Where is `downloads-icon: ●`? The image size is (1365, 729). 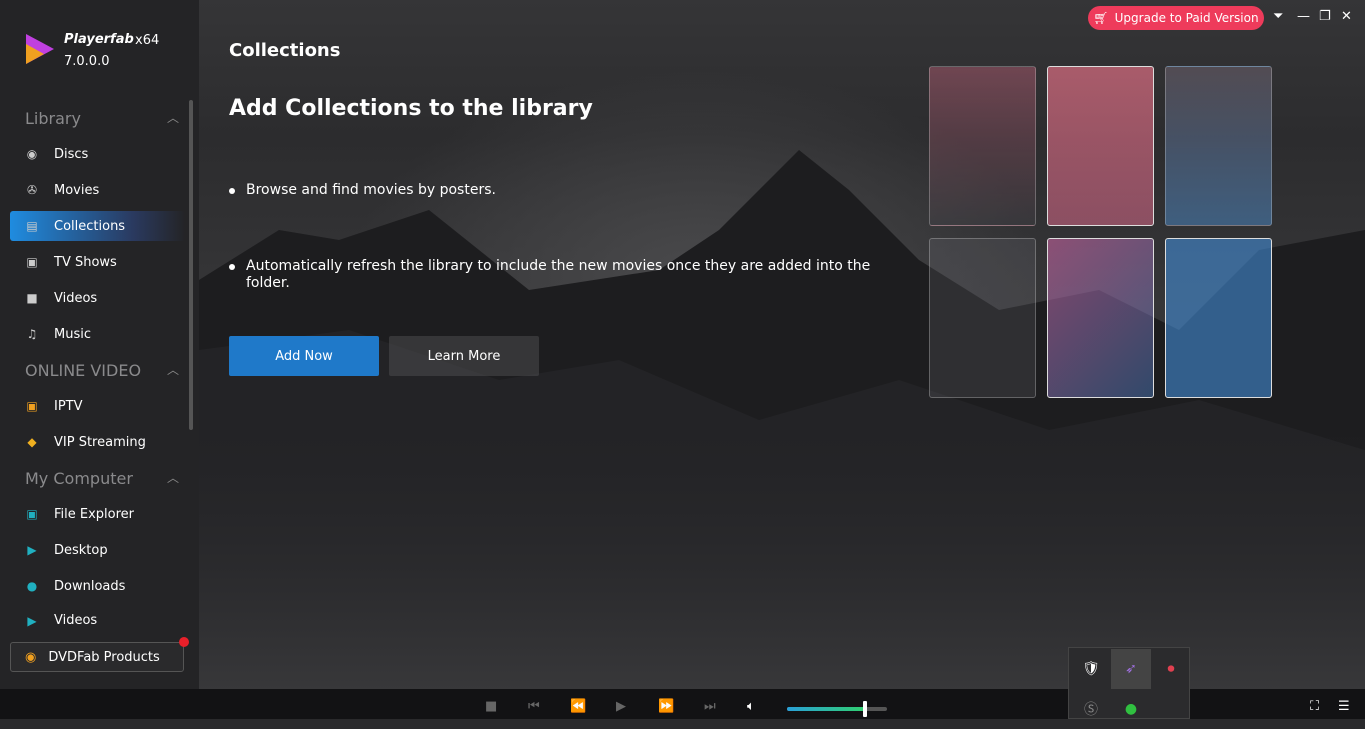
downloads-icon: ● is located at coordinates (32, 586).